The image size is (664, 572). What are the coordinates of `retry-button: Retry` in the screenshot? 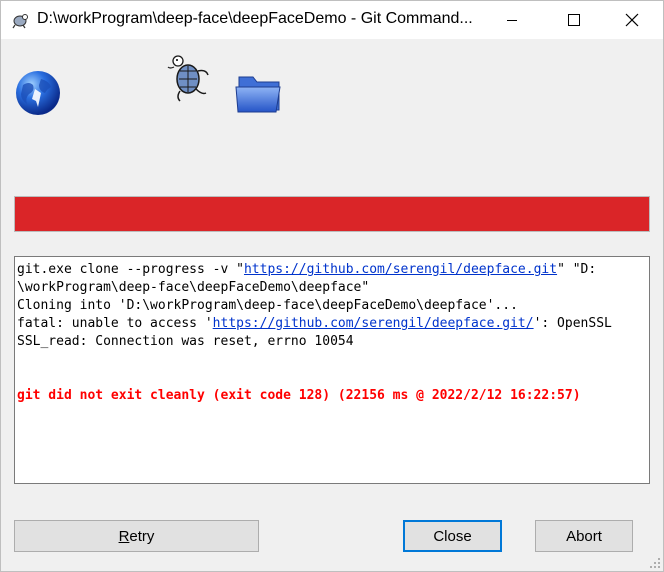 It's located at (136, 536).